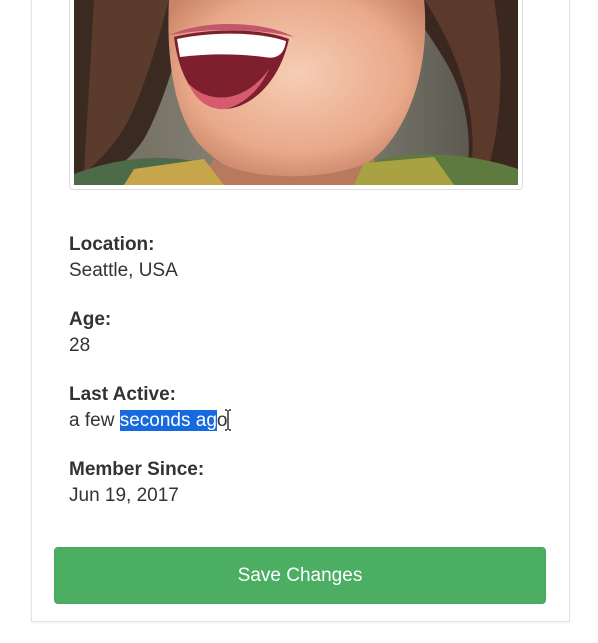 The width and height of the screenshot is (598, 643). I want to click on selected-text: seconds ag, so click(168, 420).